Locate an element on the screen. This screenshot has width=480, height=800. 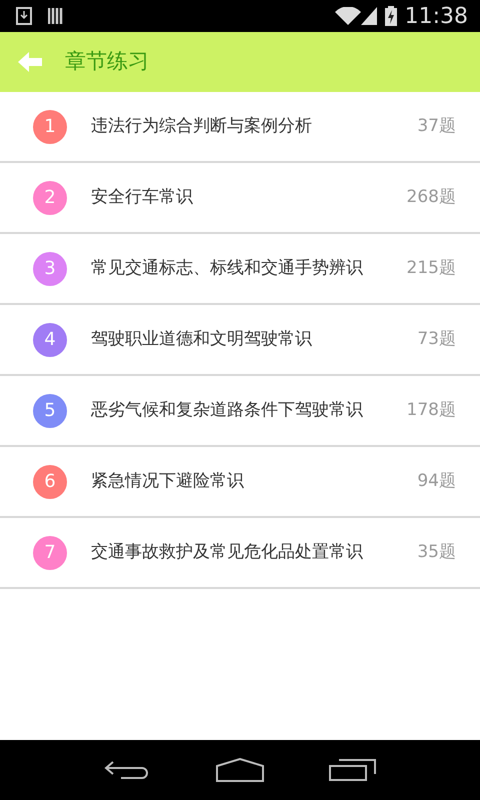
chapter-title: 紧急情况下避险常识 is located at coordinates (167, 481).